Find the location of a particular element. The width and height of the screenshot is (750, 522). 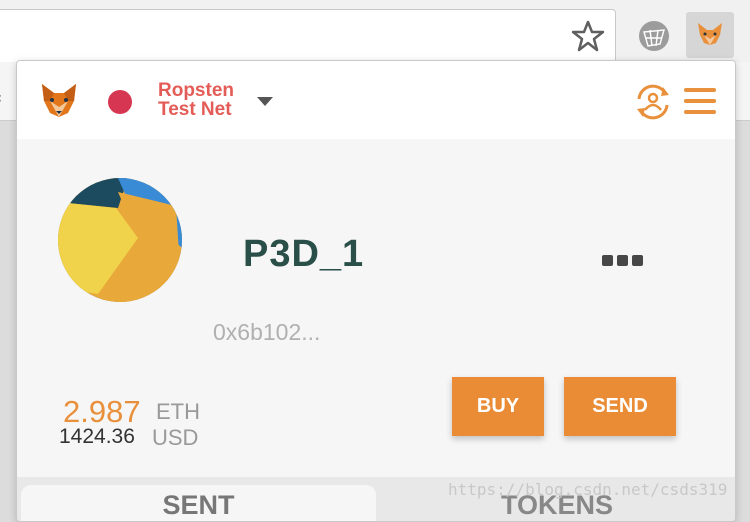

caret-down-icon is located at coordinates (265, 101).